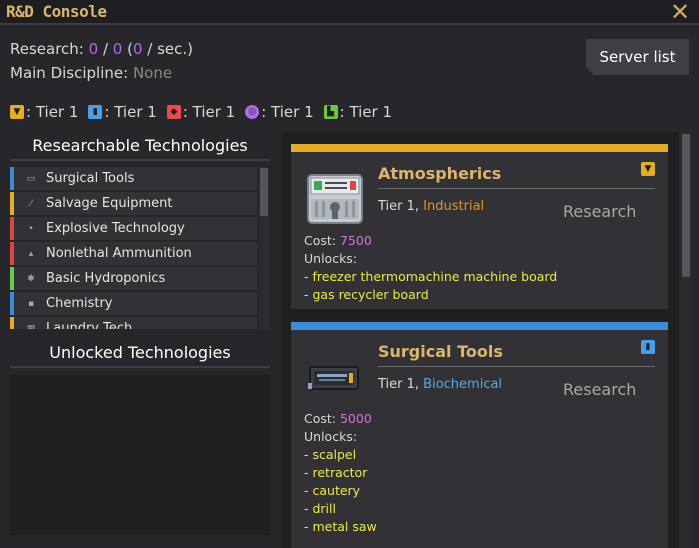 Image resolution: width=699 pixels, height=548 pixels. What do you see at coordinates (93, 49) in the screenshot?
I see `research-points: 0` at bounding box center [93, 49].